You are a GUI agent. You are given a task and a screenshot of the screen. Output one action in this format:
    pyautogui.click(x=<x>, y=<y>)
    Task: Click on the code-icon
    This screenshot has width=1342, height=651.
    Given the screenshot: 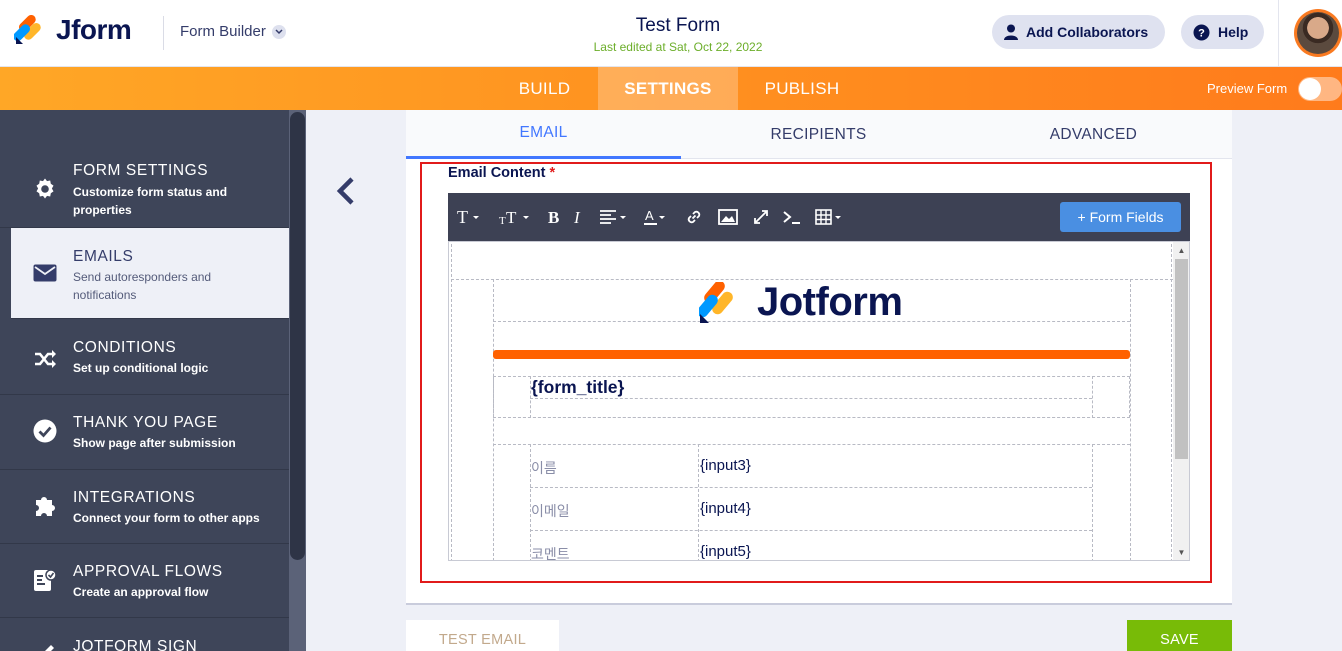 What is the action you would take?
    pyautogui.click(x=792, y=217)
    